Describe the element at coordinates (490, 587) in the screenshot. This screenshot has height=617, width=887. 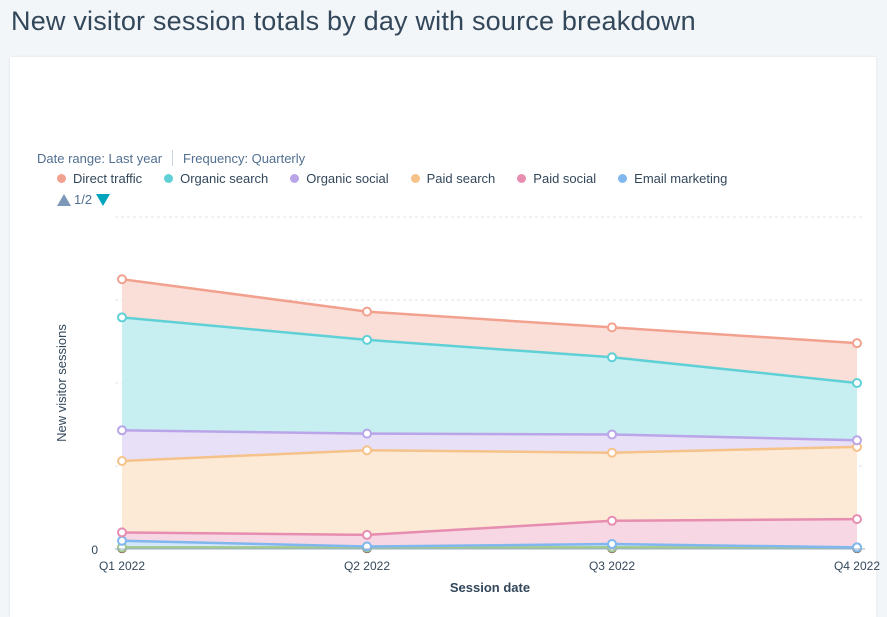
I see `x-axis-title: Session date` at that location.